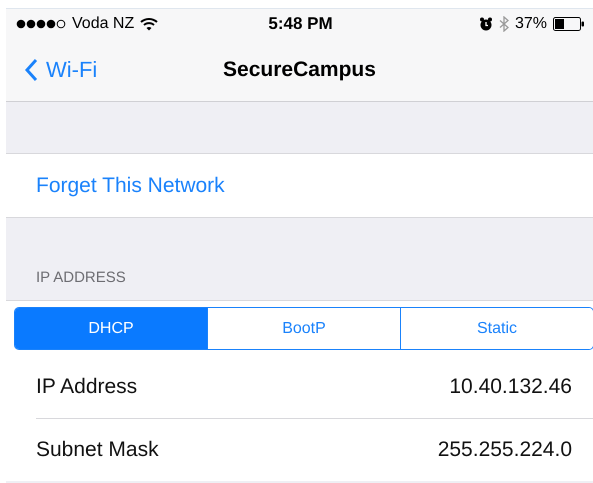 This screenshot has width=593, height=483. What do you see at coordinates (97, 450) in the screenshot?
I see `row-label: Subnet Mask` at bounding box center [97, 450].